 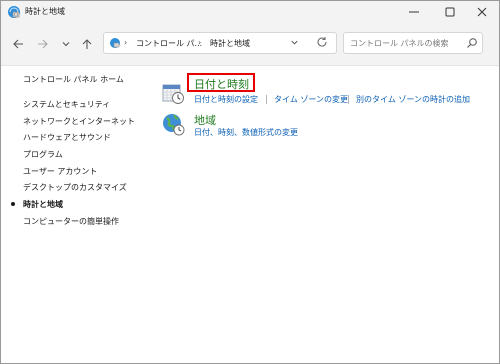 I want to click on recent-locations-button, so click(x=66, y=44).